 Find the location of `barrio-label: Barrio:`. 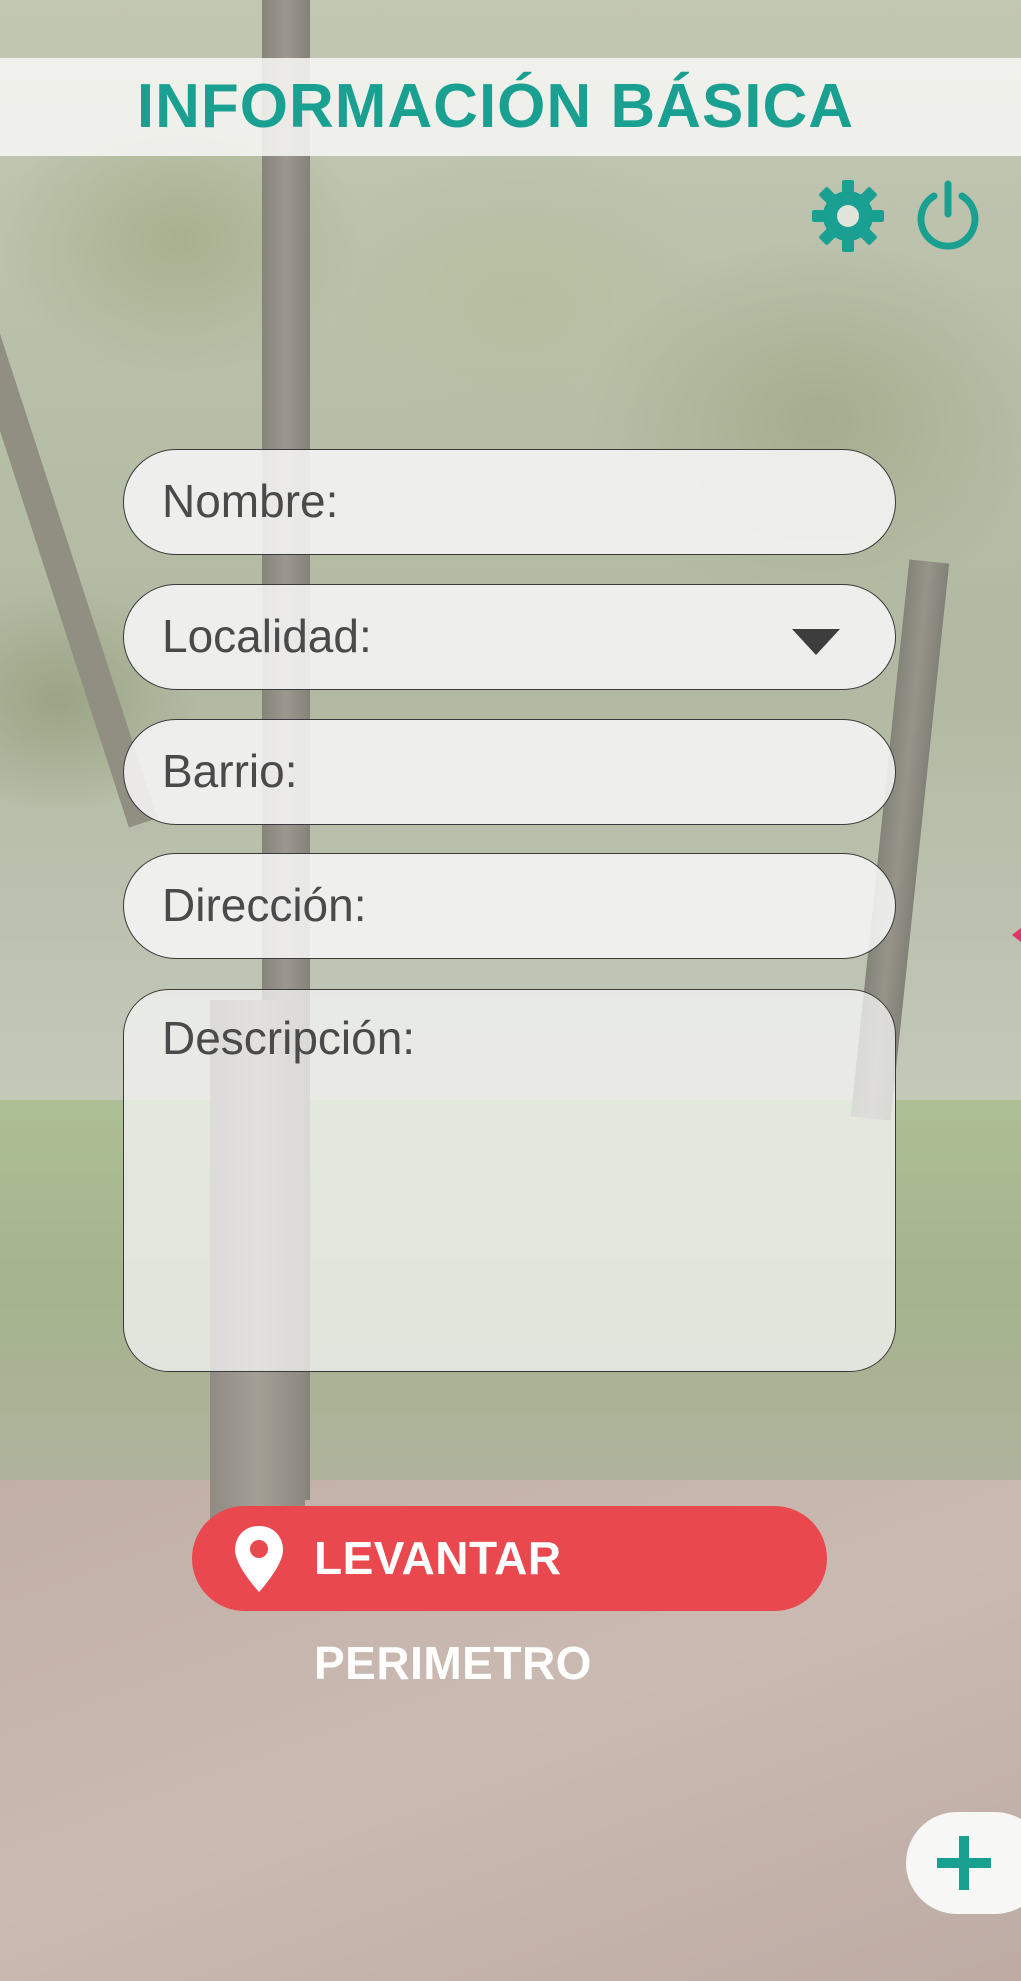

barrio-label: Barrio: is located at coordinates (230, 771).